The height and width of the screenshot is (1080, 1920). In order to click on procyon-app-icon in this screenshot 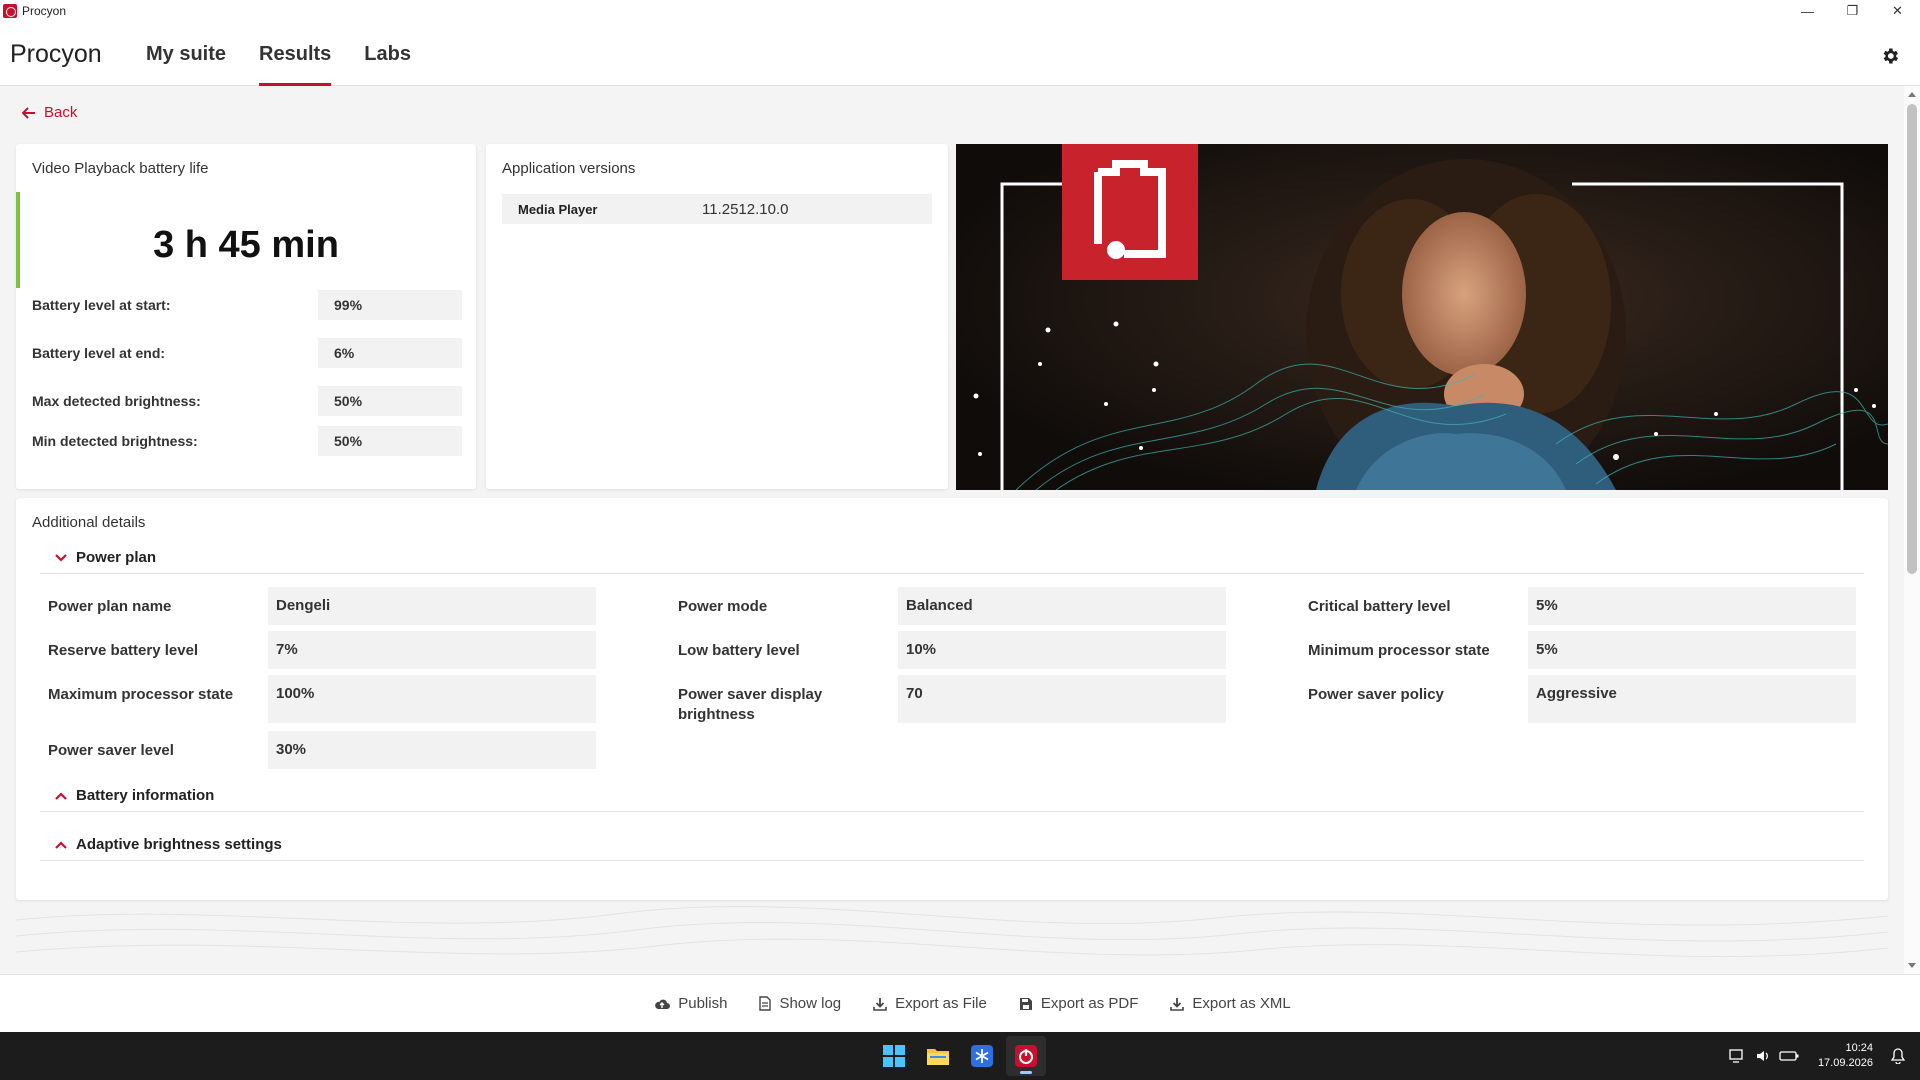, I will do `click(1026, 1056)`.